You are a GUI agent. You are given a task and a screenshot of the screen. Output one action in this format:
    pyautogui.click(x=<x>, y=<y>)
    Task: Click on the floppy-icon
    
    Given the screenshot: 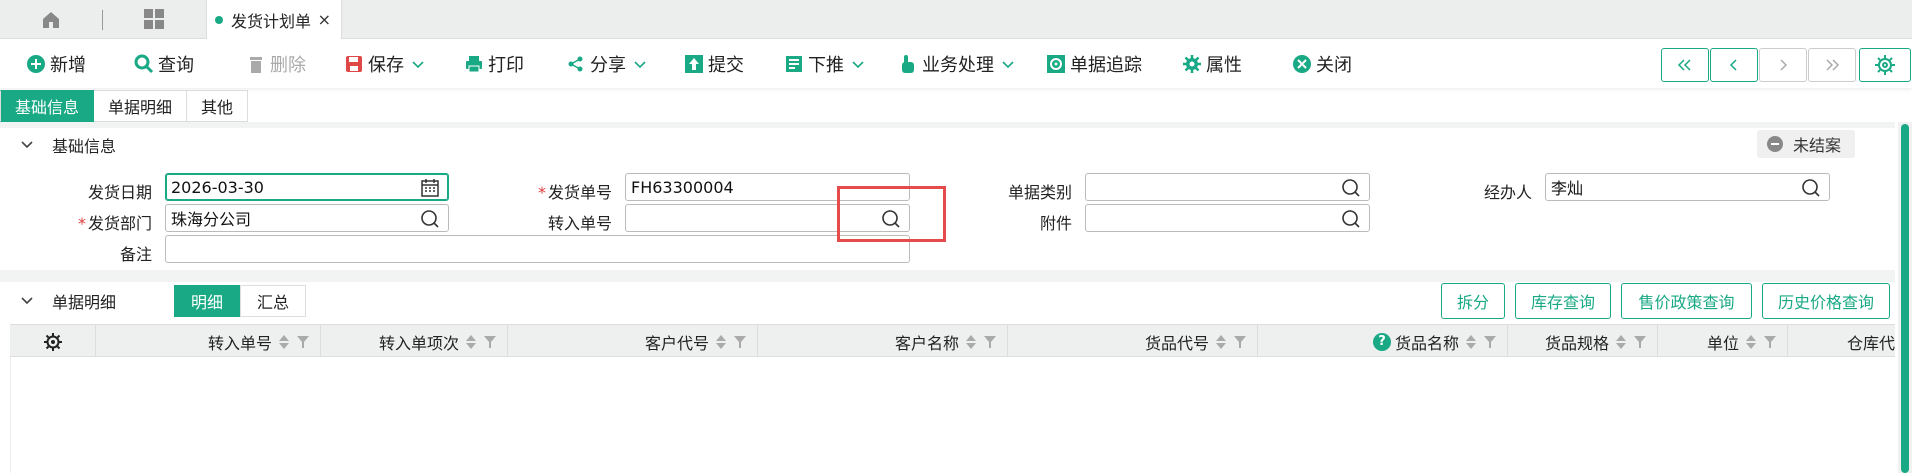 What is the action you would take?
    pyautogui.click(x=354, y=64)
    